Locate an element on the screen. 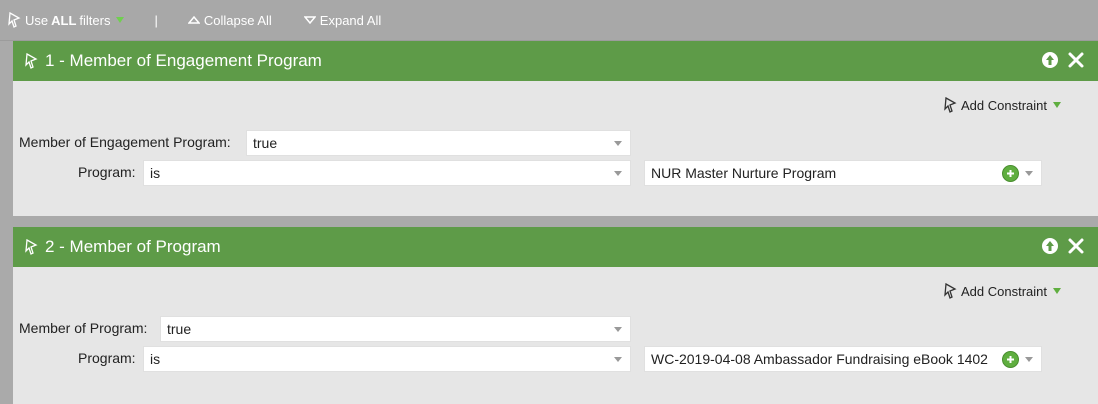 Image resolution: width=1098 pixels, height=404 pixels. expand-all-button: Expand All is located at coordinates (342, 20).